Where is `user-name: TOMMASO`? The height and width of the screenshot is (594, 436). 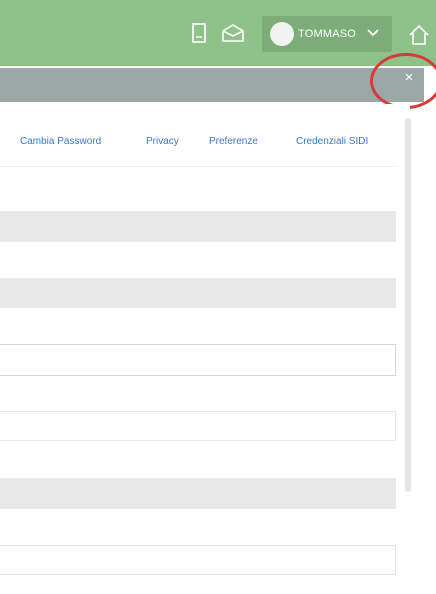
user-name: TOMMASO is located at coordinates (327, 34).